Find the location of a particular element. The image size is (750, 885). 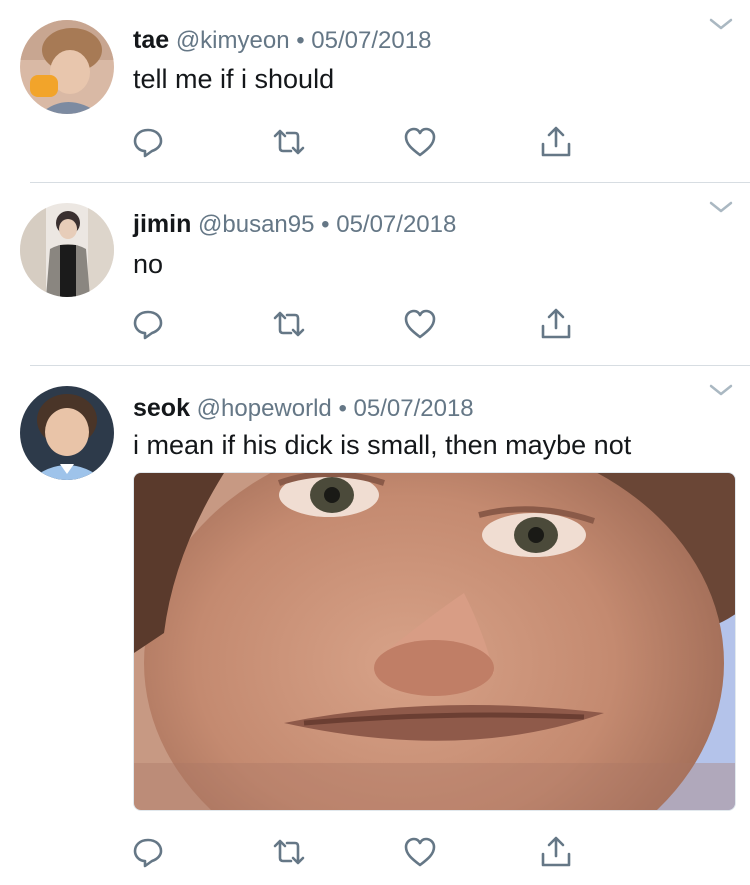

tweet-text: no is located at coordinates (148, 264).